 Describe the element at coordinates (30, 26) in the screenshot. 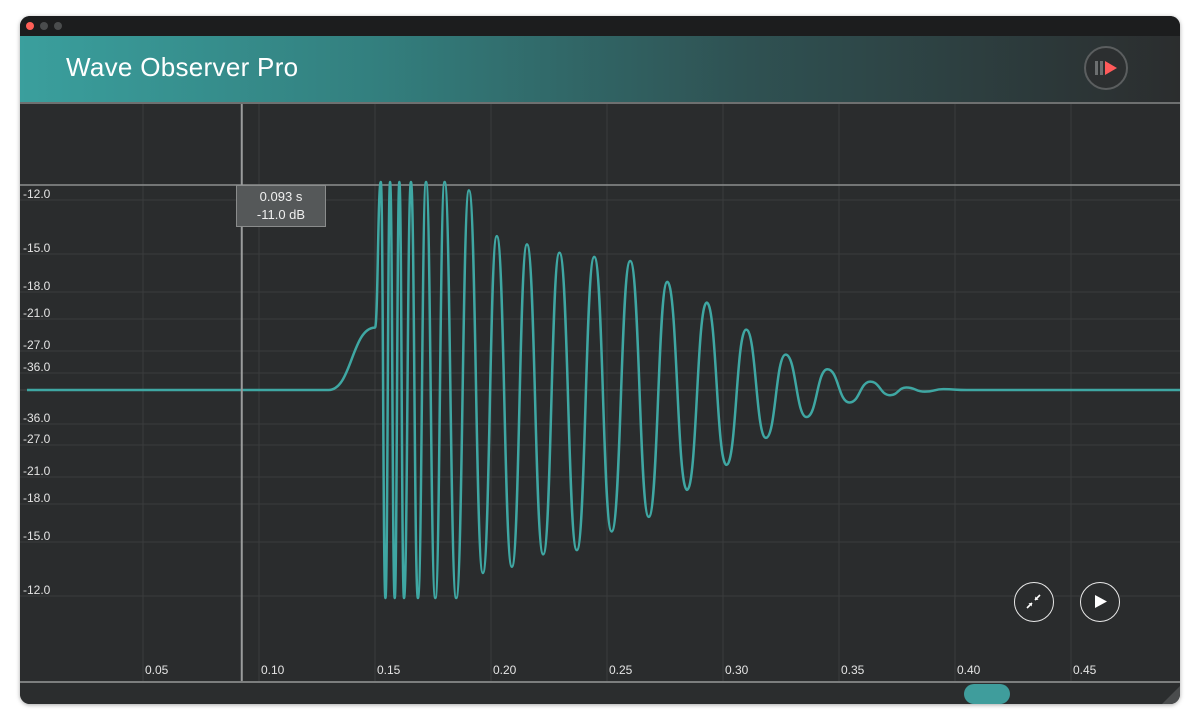

I see `close-window-icon` at that location.